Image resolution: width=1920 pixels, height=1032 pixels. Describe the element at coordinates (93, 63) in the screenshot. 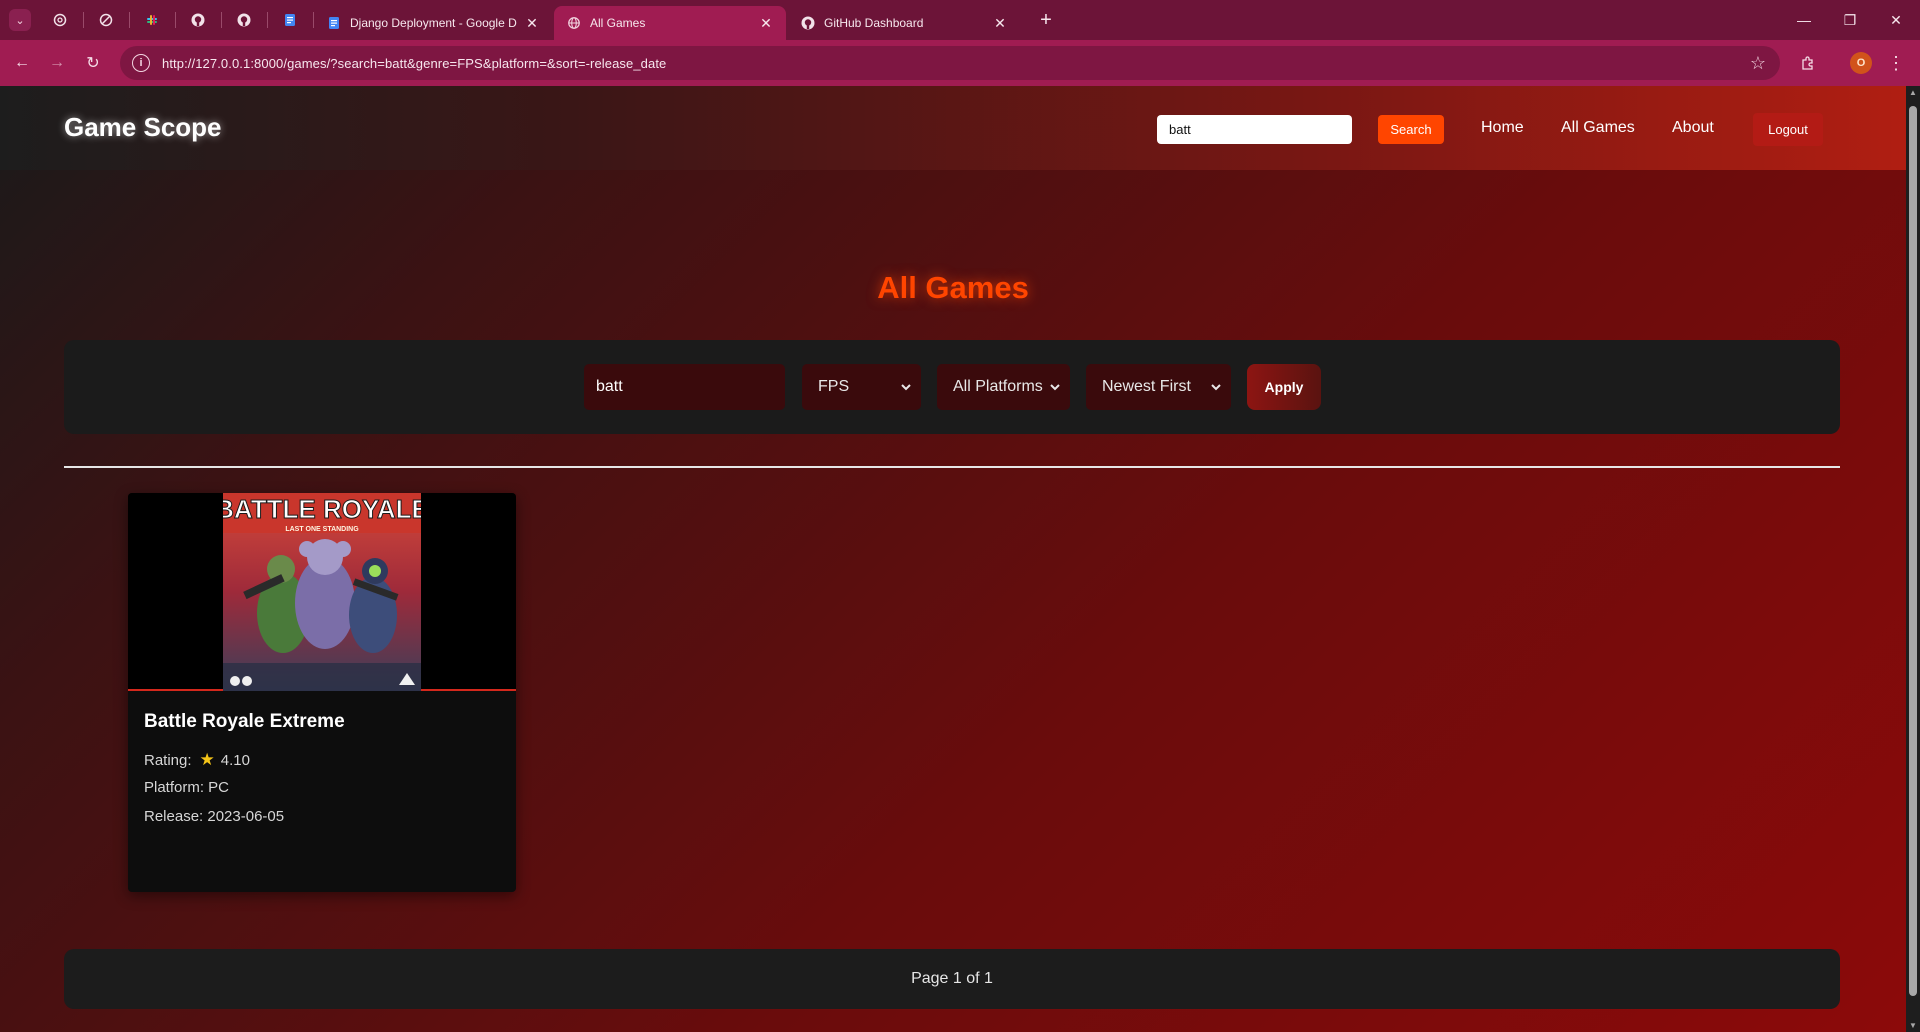

I see `reload-icon: ↻` at that location.